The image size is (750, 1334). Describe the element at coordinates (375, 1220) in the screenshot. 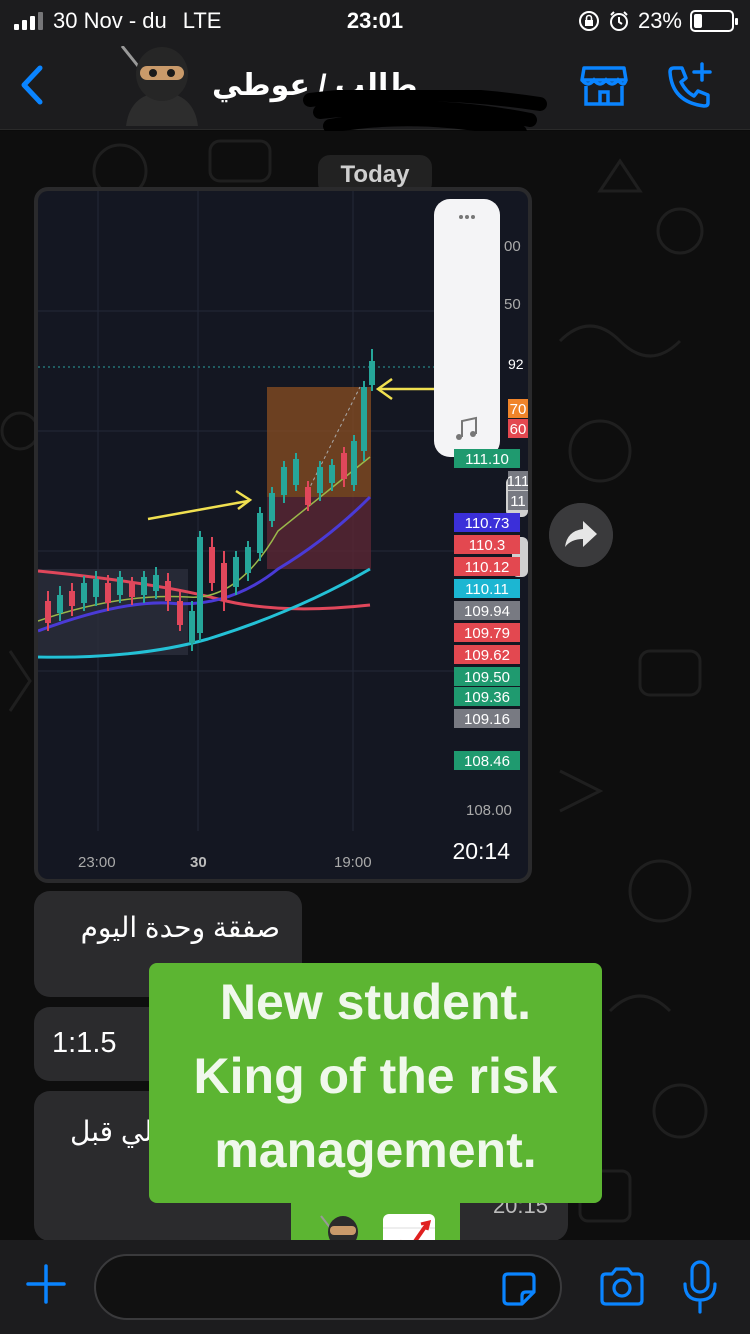

I see `caption-emoji-row` at that location.